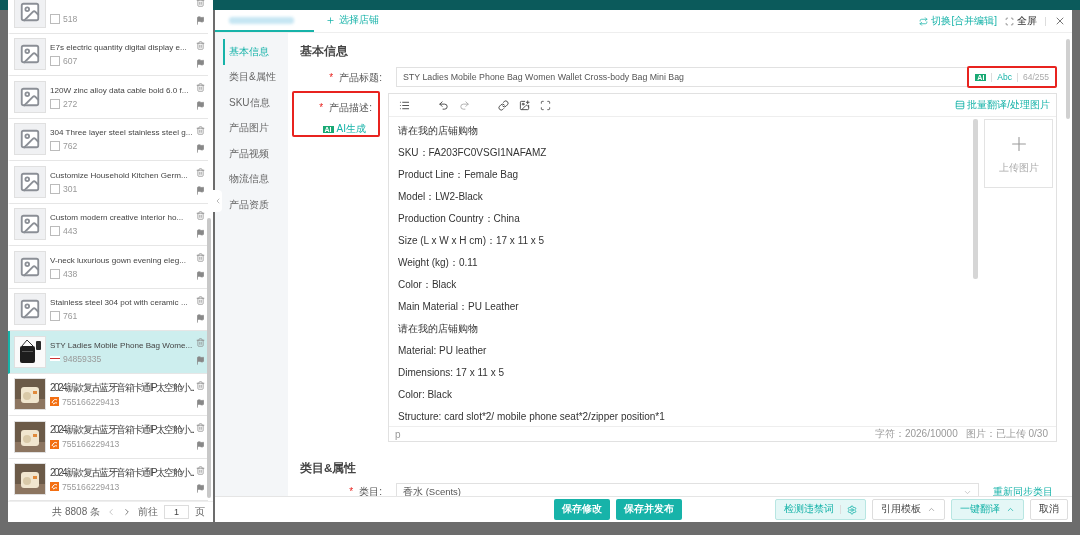 Image resolution: width=1080 pixels, height=535 pixels. What do you see at coordinates (398, 434) in the screenshot?
I see `element-path: p` at bounding box center [398, 434].